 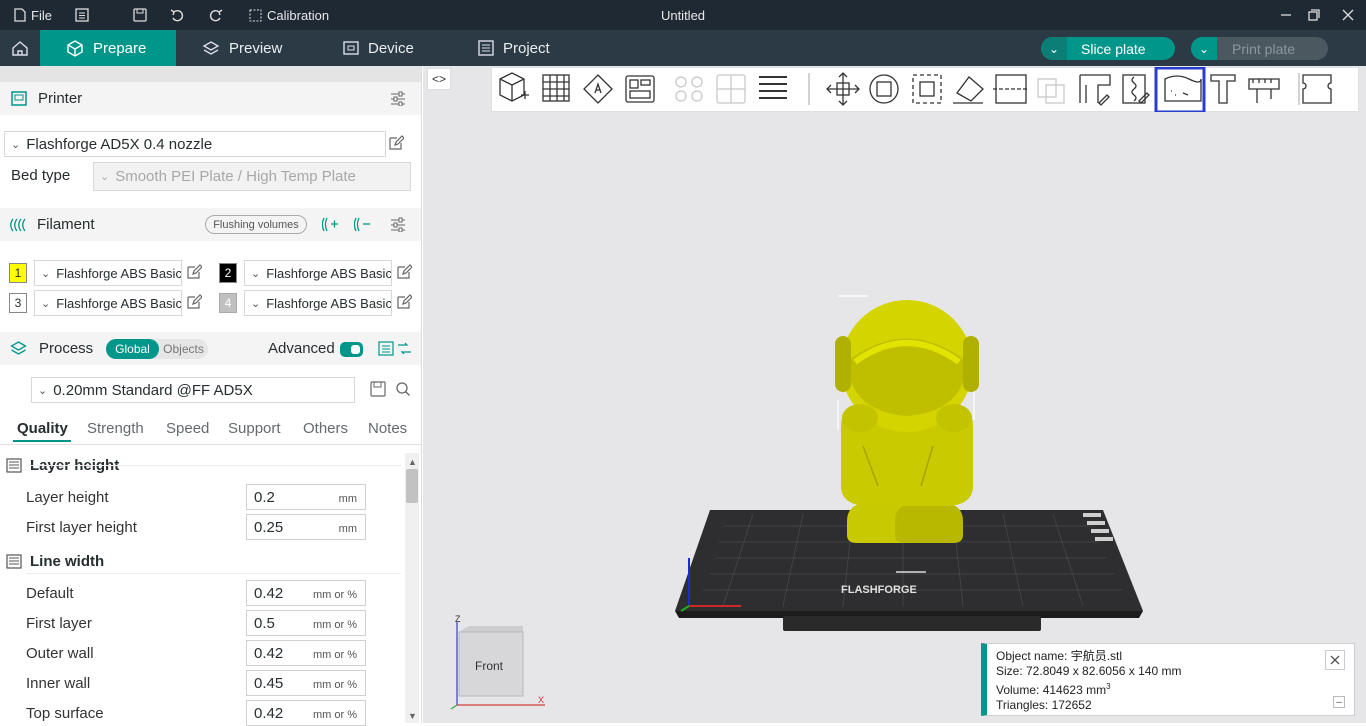 What do you see at coordinates (254, 428) in the screenshot?
I see `tab-support: Support` at bounding box center [254, 428].